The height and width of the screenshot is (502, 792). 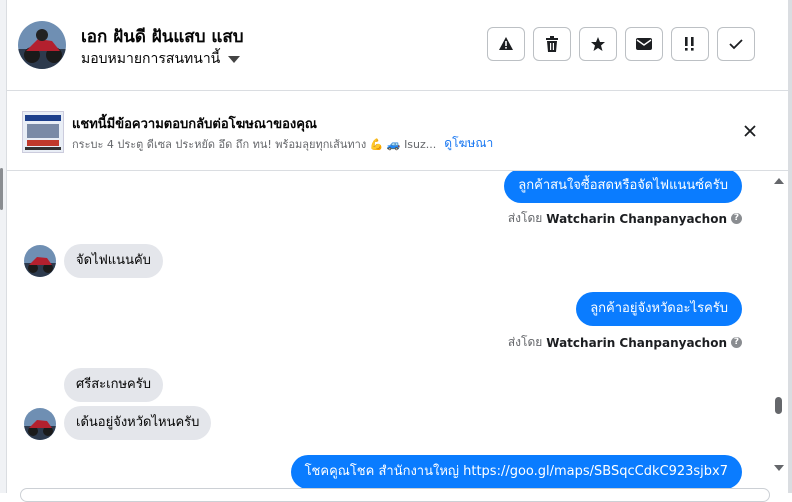 What do you see at coordinates (778, 332) in the screenshot?
I see `thread-scrollbar` at bounding box center [778, 332].